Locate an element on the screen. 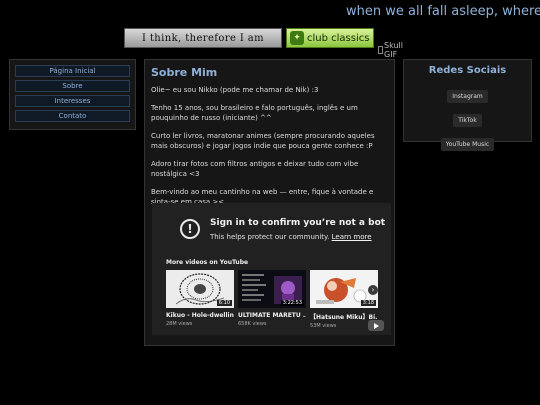  social-title: Redes Sociais is located at coordinates (467, 70).